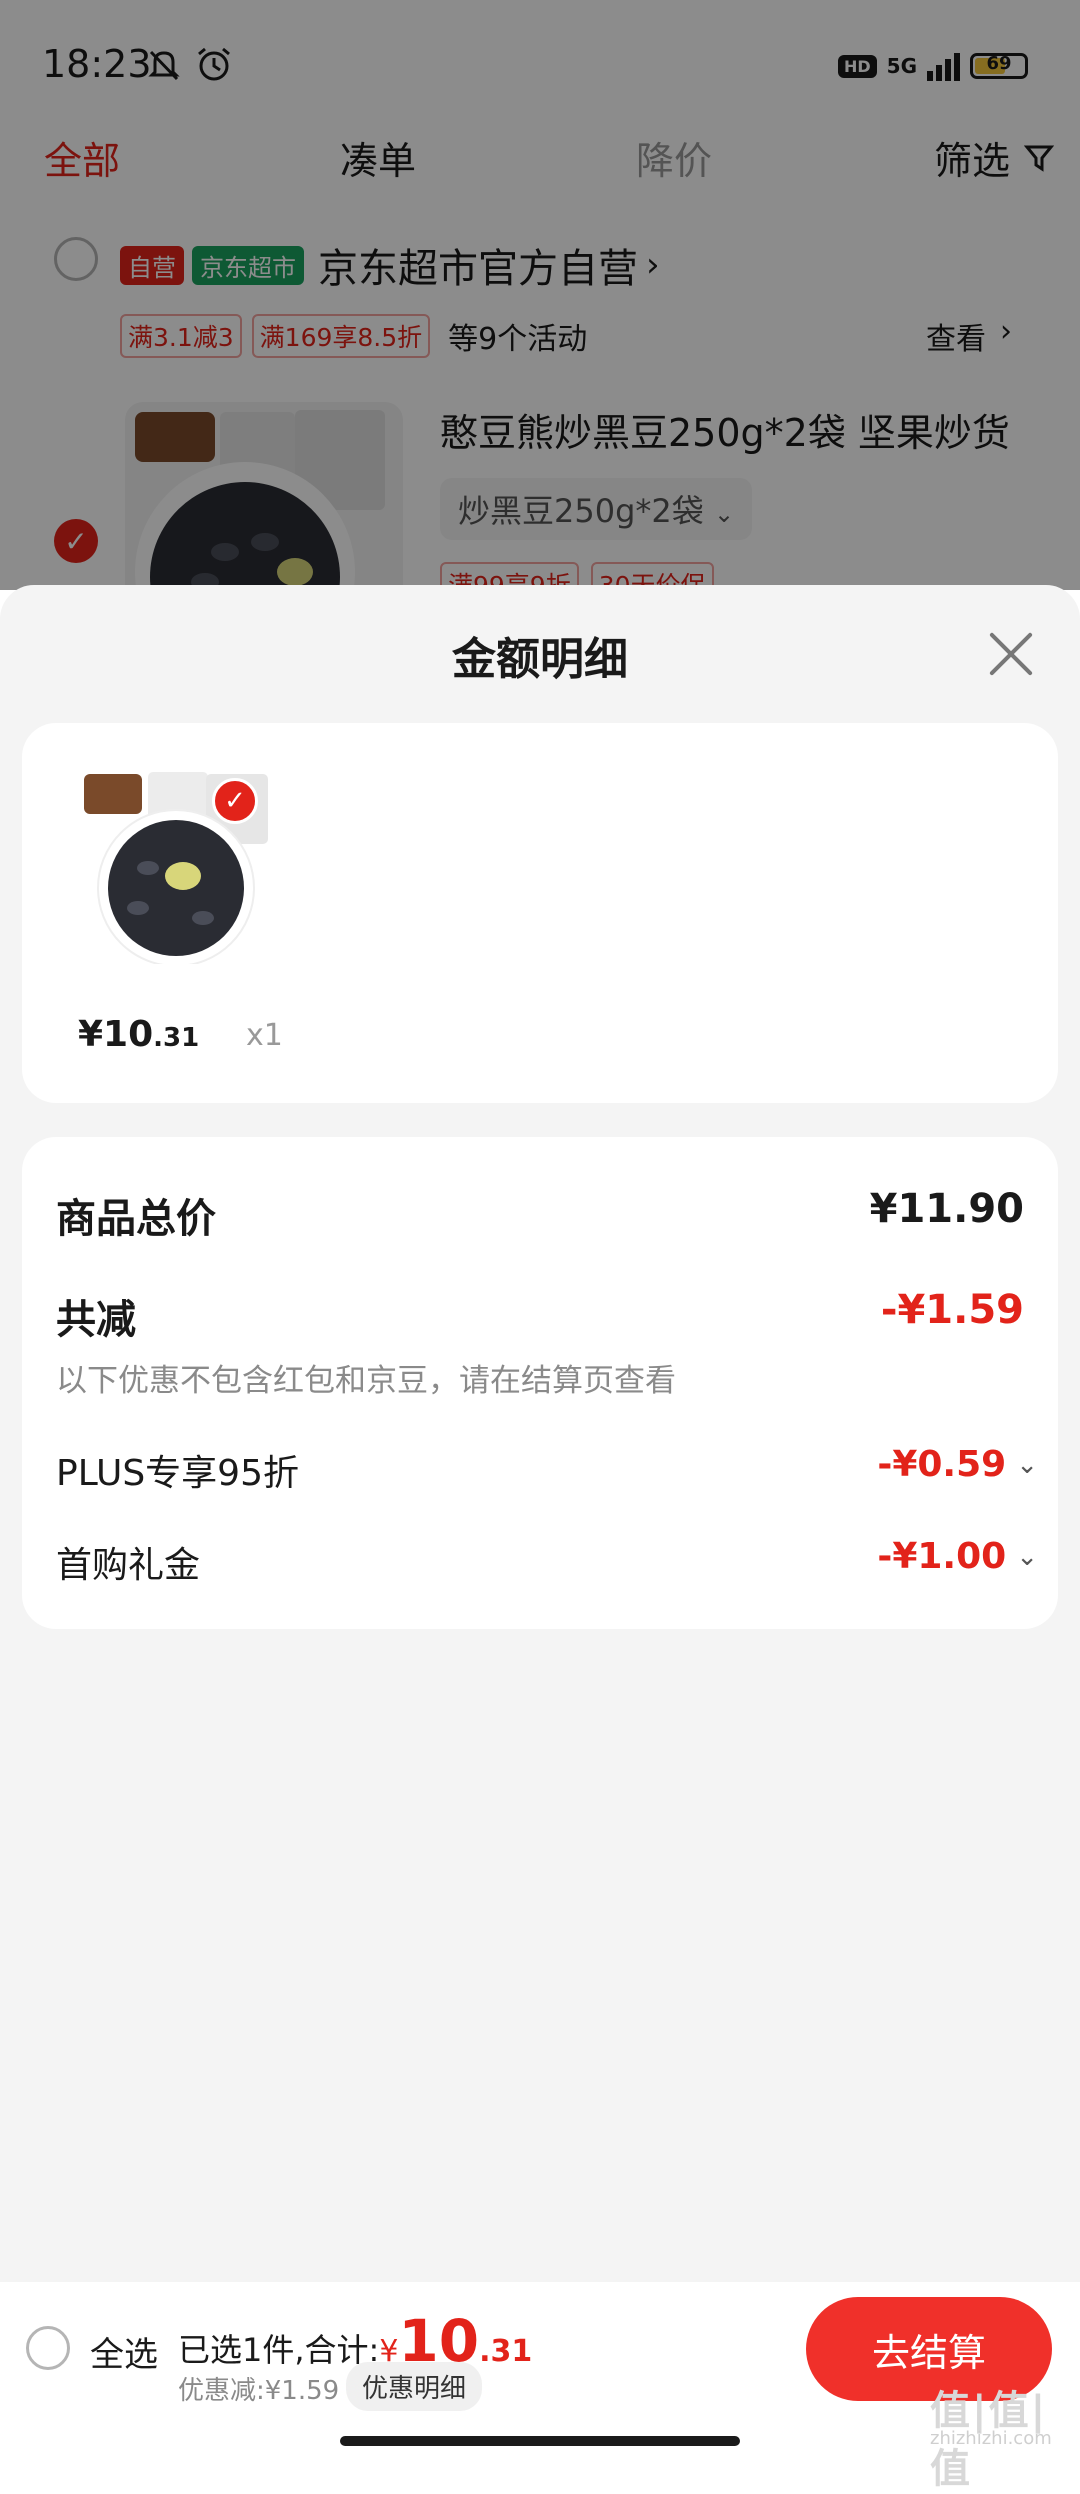 This screenshot has height=2494, width=1080. Describe the element at coordinates (259, 2391) in the screenshot. I see `discount-text: 优惠减:¥1.59` at that location.